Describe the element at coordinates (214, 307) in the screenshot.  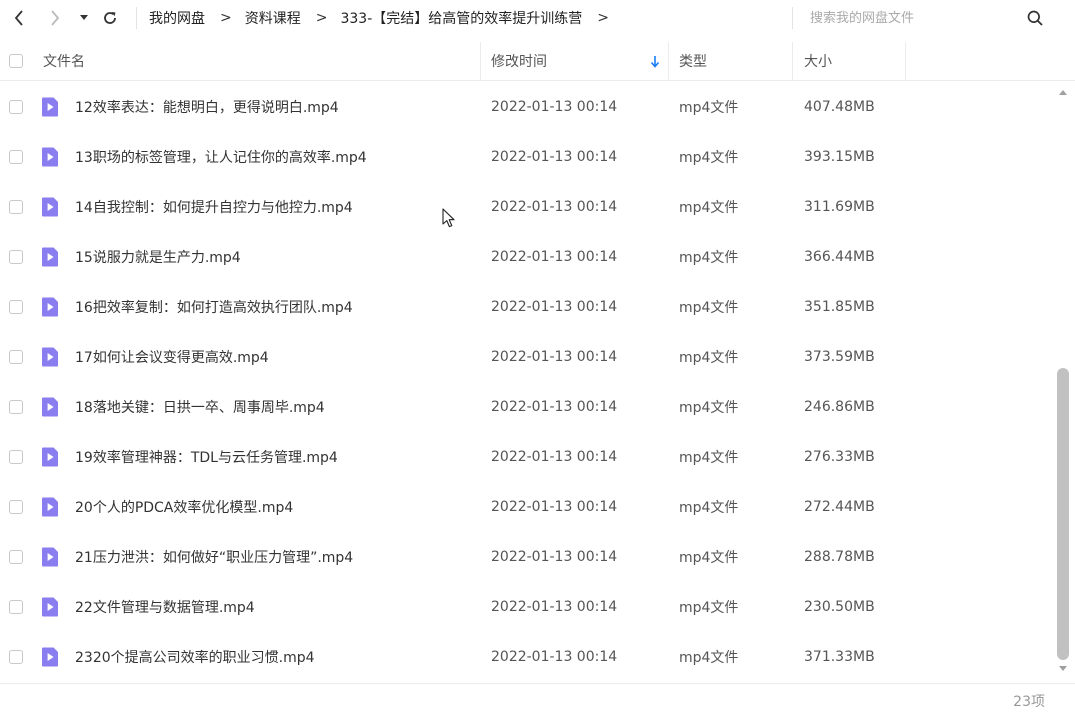
I see `file-name: 16把效率复制：如何打造高效执行团队.mp4` at that location.